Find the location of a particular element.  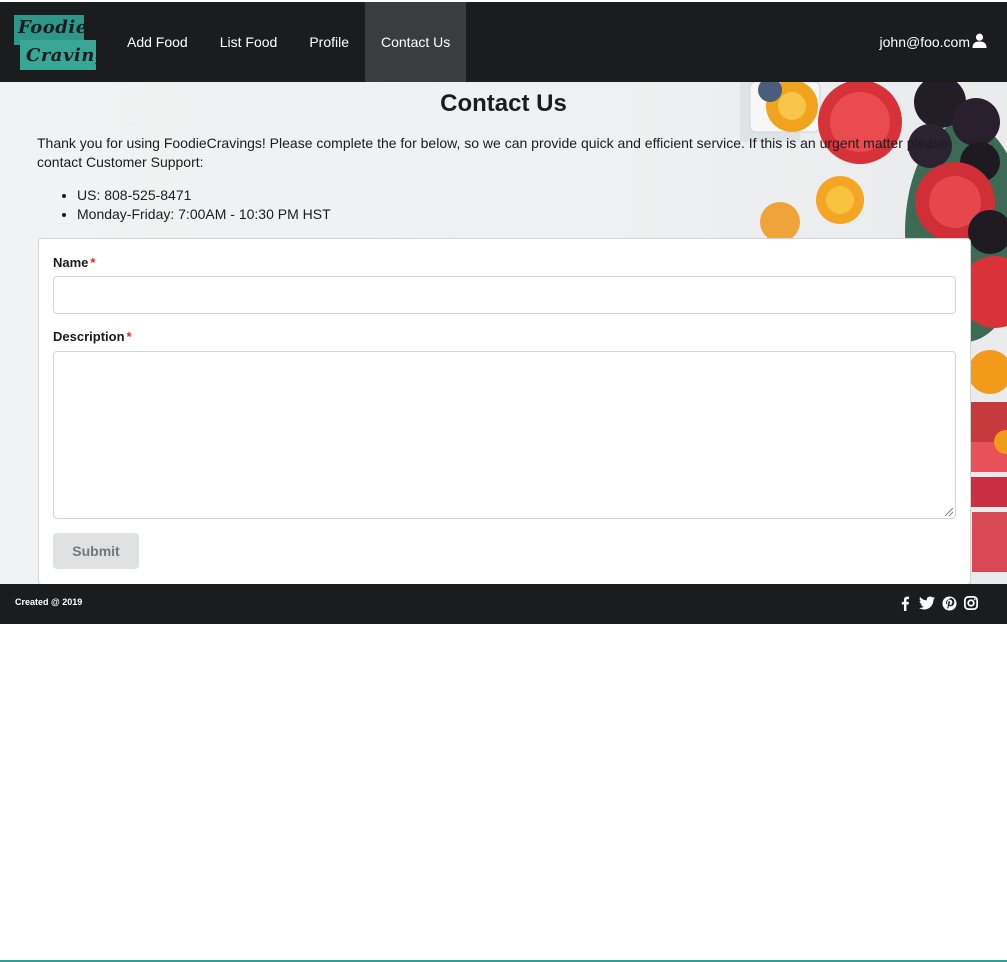

user-icon is located at coordinates (979, 42).